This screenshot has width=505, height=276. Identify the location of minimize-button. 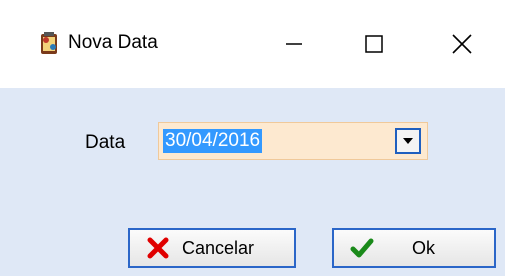
(294, 44).